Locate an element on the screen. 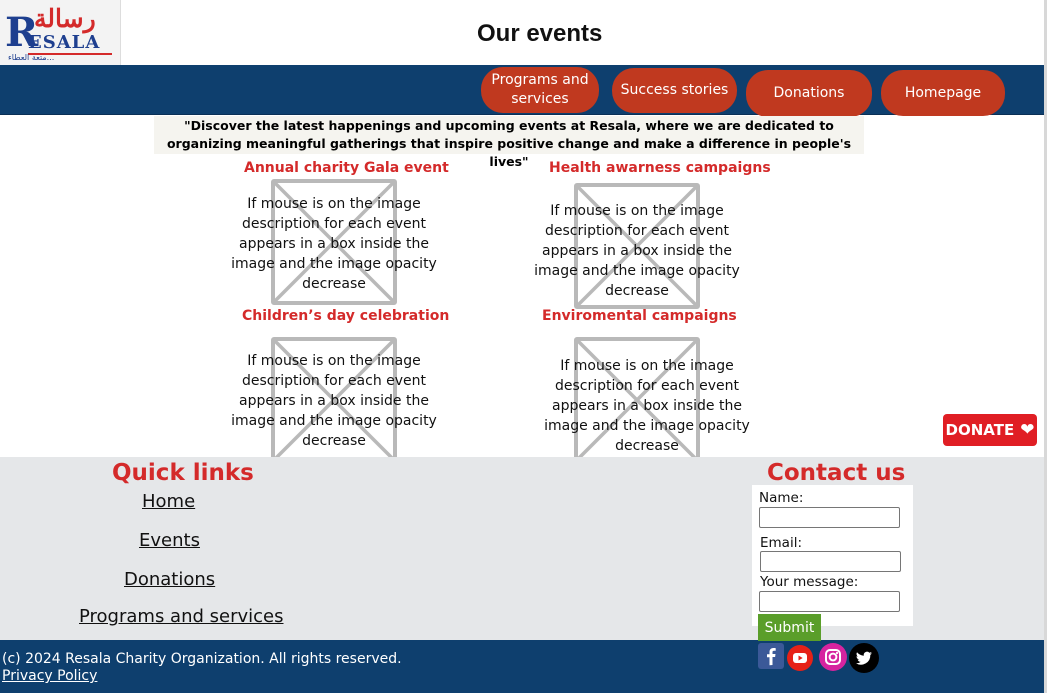 The image size is (1047, 693). youtube-icon is located at coordinates (800, 658).